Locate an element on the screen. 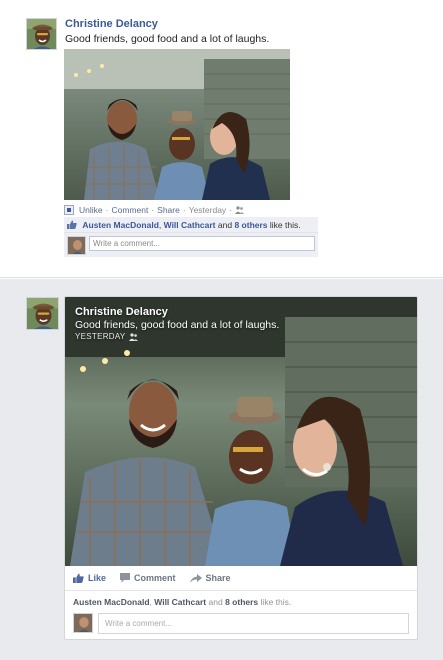 The image size is (443, 660). timestamp: YESTERDAY is located at coordinates (106, 336).